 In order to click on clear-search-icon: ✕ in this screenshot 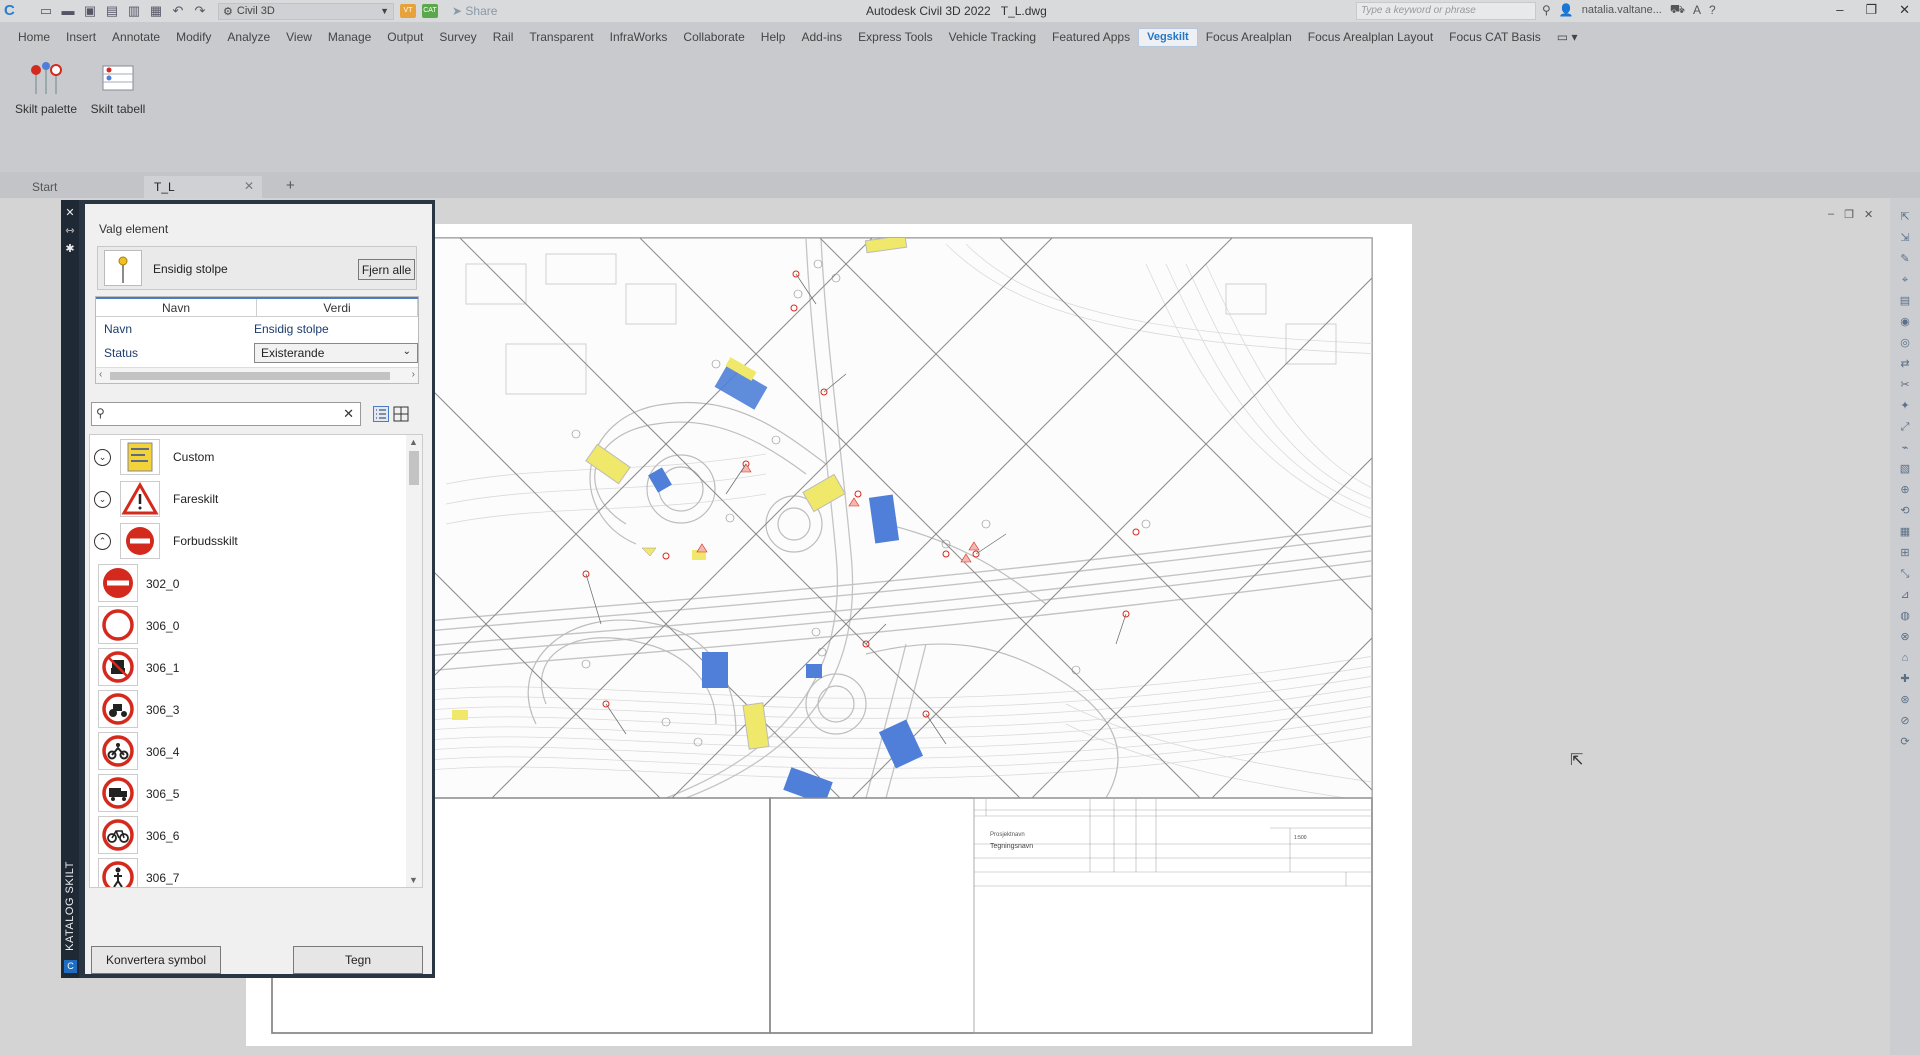, I will do `click(348, 414)`.